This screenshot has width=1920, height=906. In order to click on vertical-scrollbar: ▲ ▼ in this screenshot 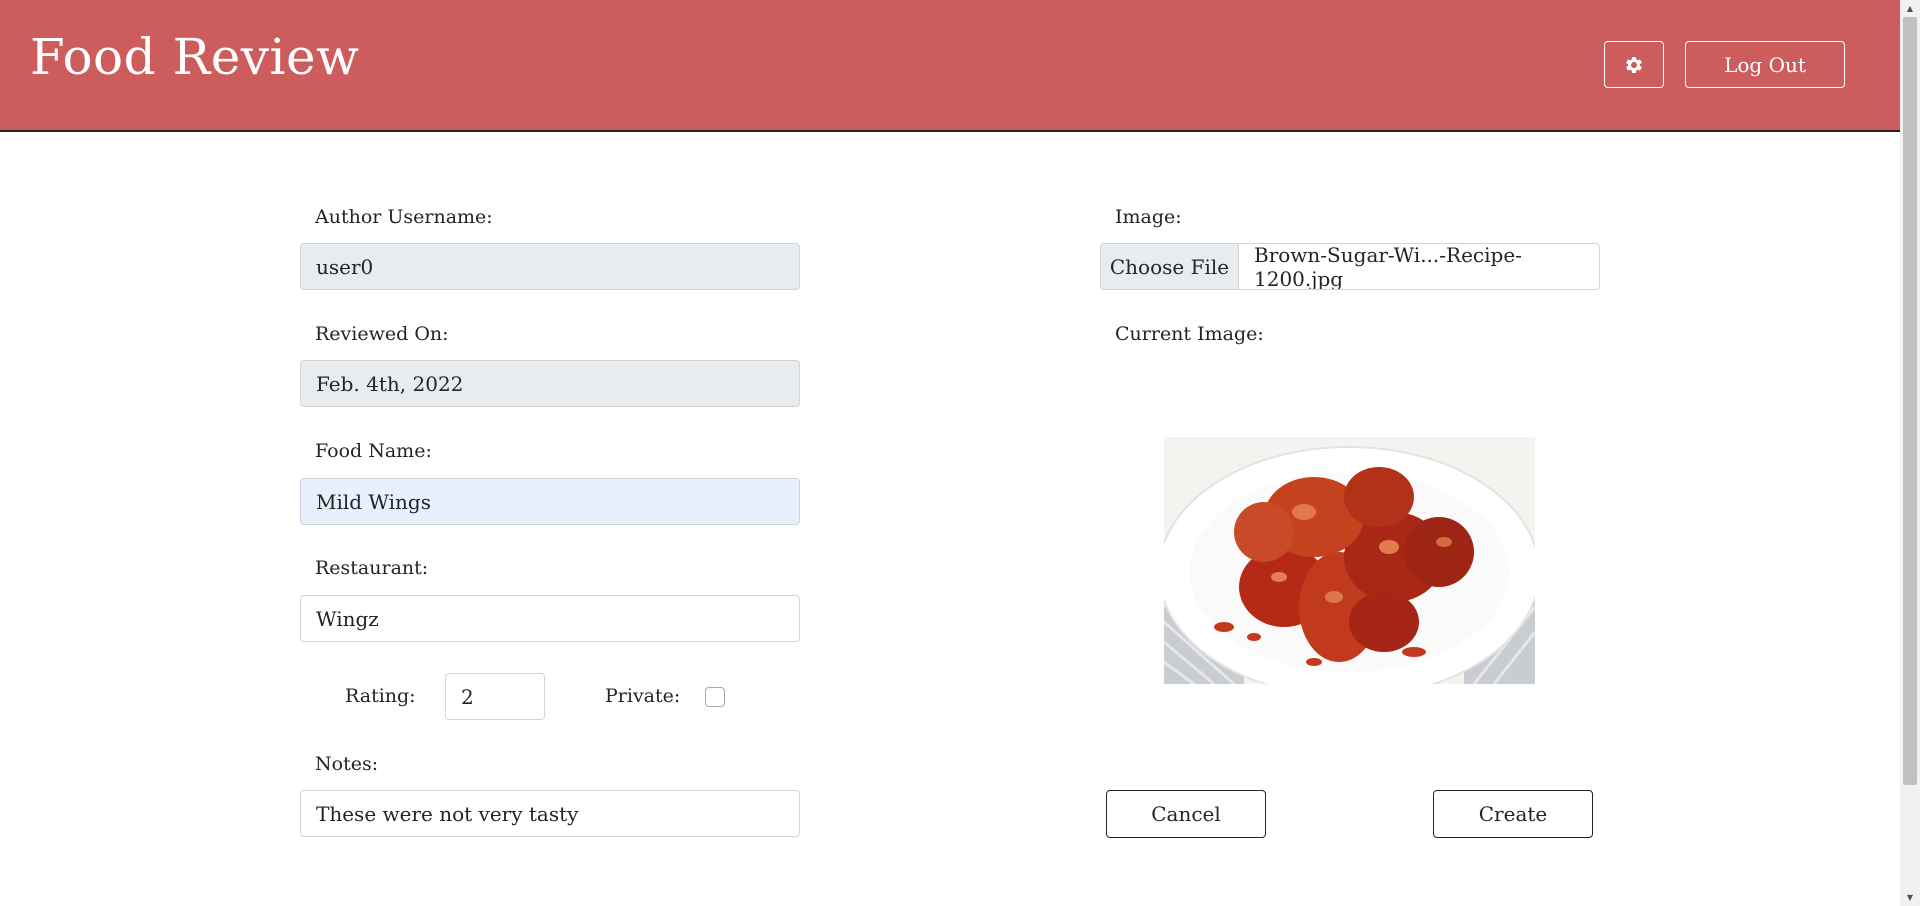, I will do `click(1910, 453)`.